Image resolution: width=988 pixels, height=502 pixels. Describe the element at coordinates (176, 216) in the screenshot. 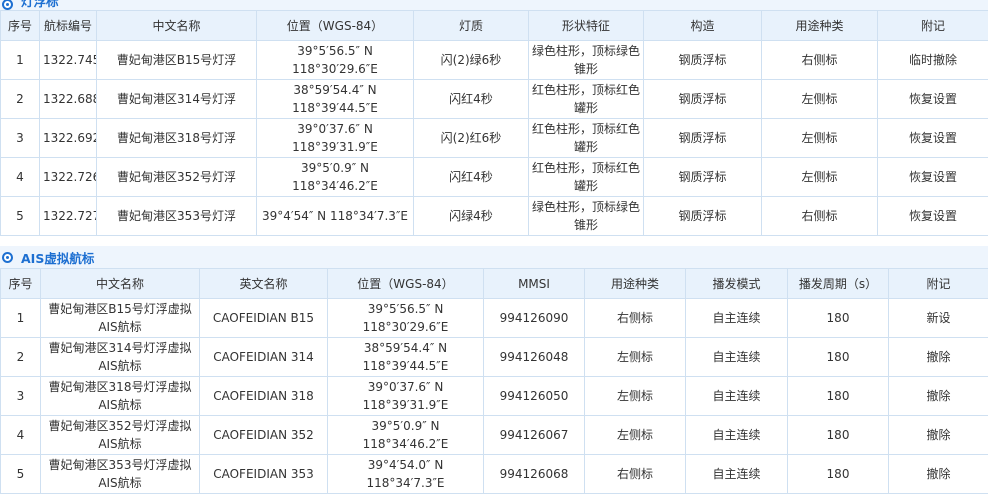

I see `cell-chinese-name: 曹妃甸港区353号灯浮` at that location.